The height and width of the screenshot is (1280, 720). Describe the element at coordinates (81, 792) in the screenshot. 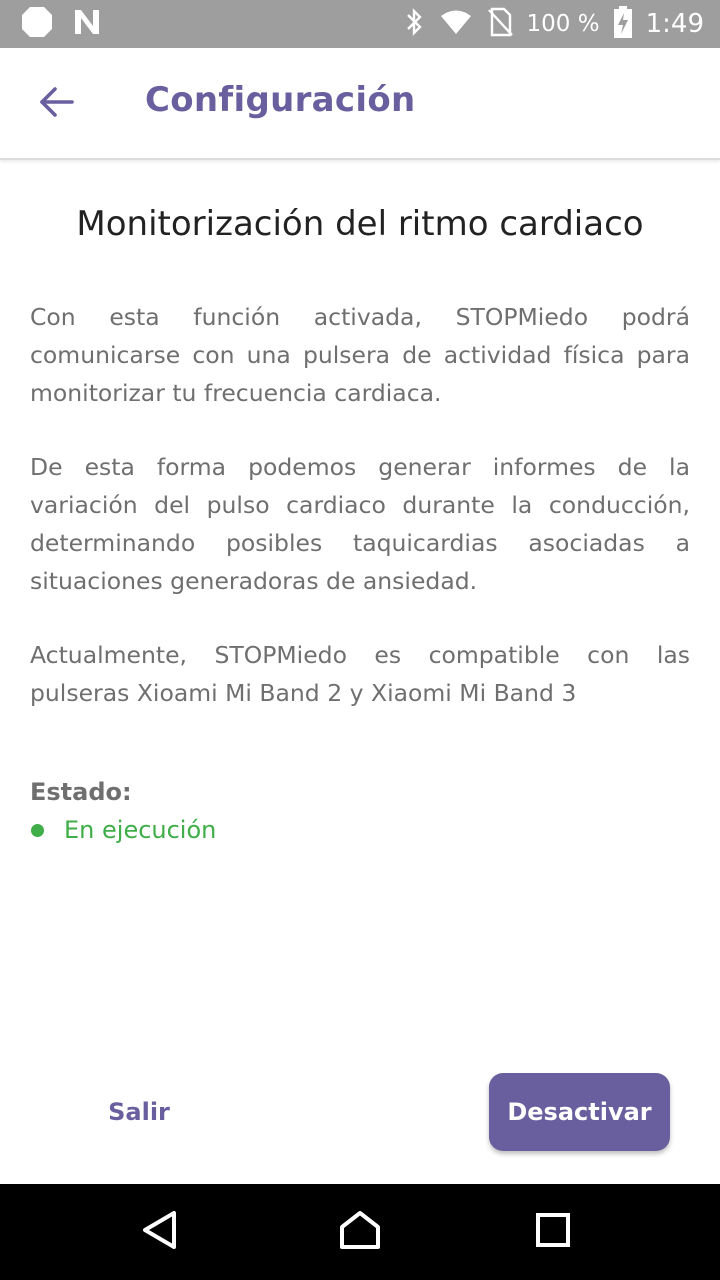

I see `status-label: Estado:` at that location.